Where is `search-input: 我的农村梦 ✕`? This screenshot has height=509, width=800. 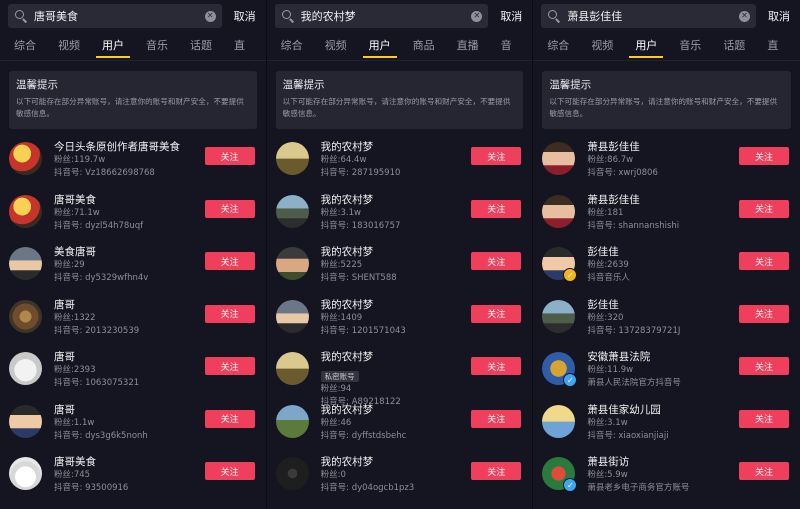
search-input: 我的农村梦 ✕ is located at coordinates (381, 16).